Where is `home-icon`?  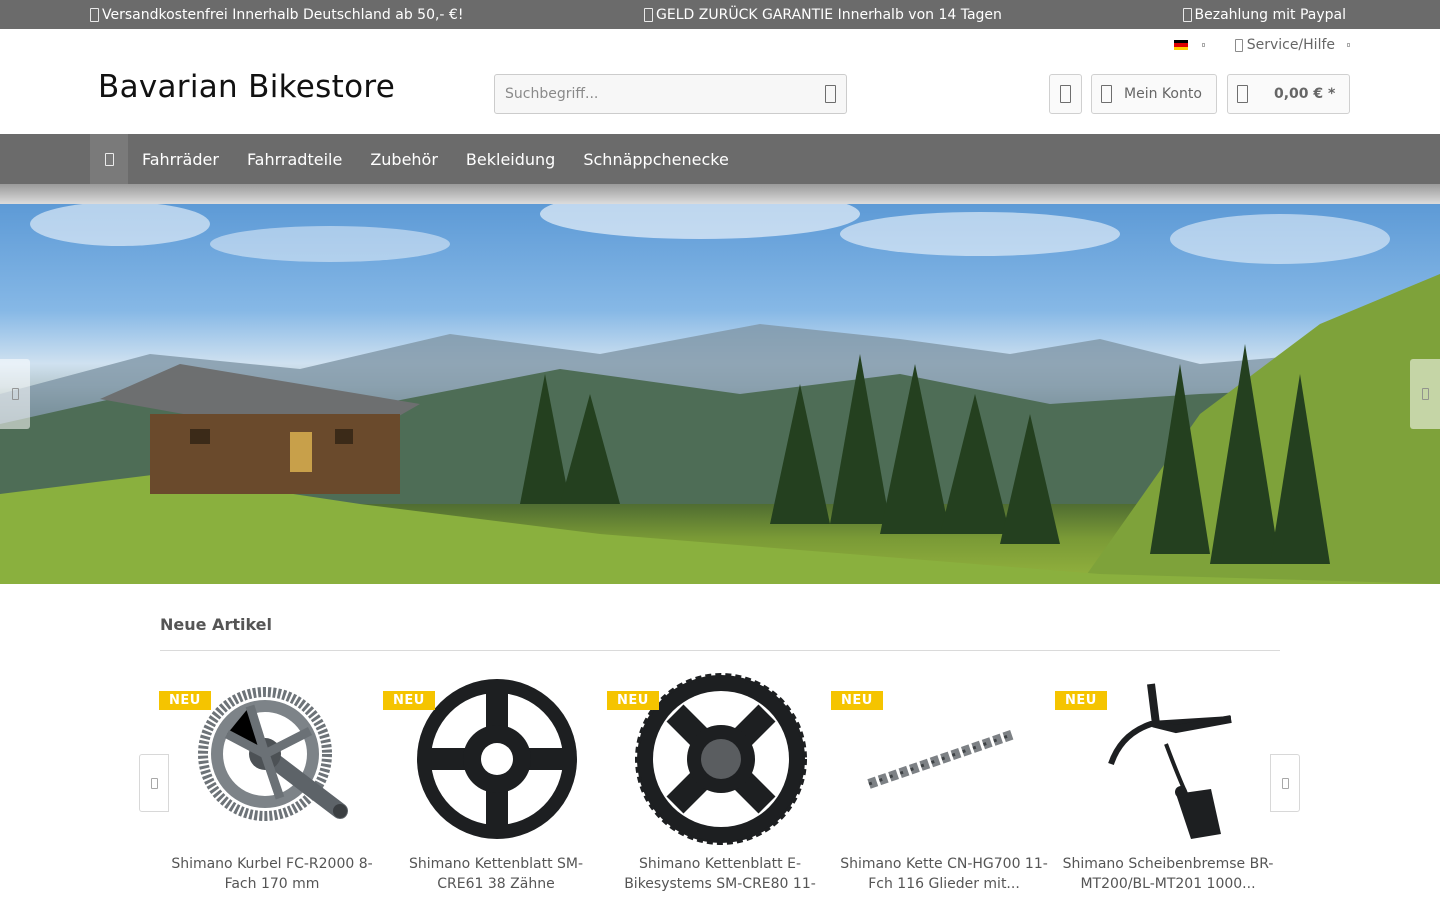 home-icon is located at coordinates (109, 159).